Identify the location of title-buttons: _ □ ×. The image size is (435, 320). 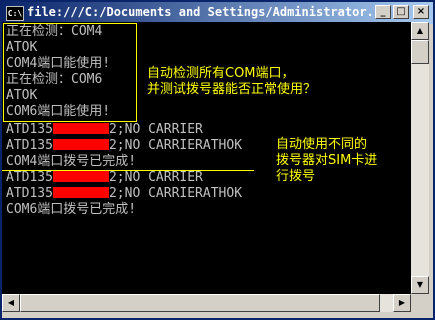
(402, 12).